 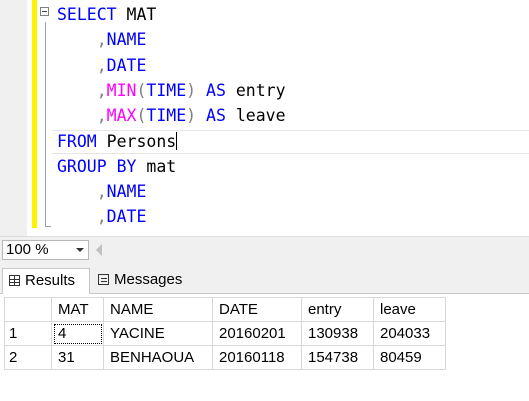 I want to click on grid-header-row: MAT NAME DATE entry leave, so click(x=225, y=309).